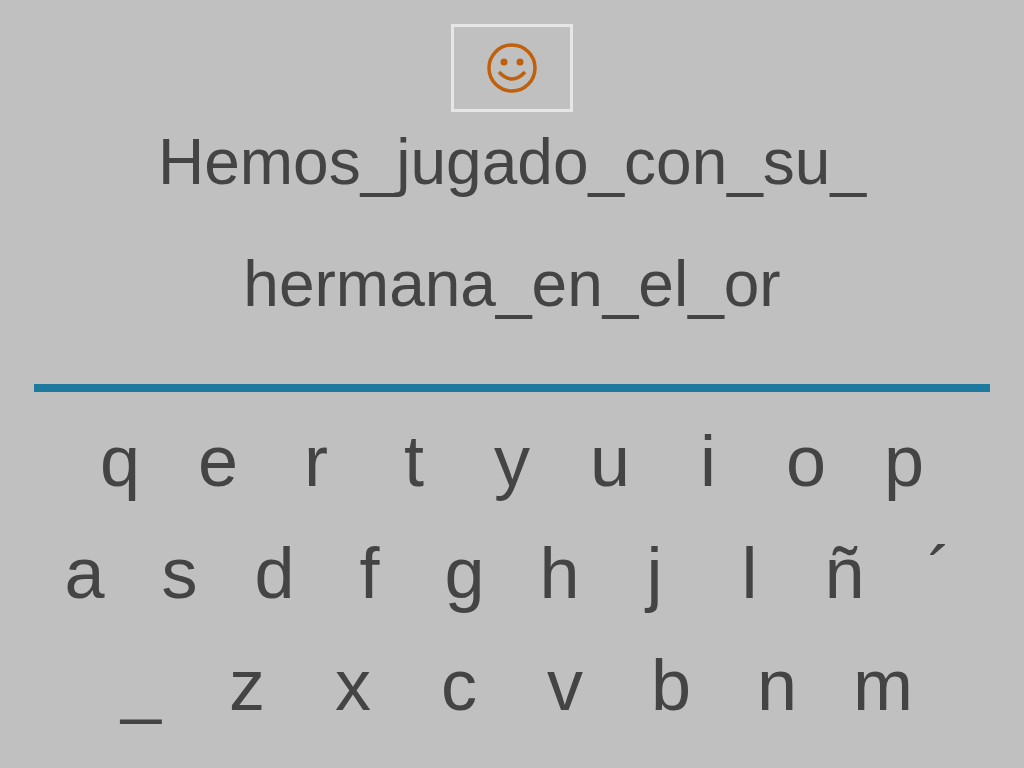 This screenshot has height=768, width=1024. What do you see at coordinates (179, 573) in the screenshot?
I see `letter-key: s` at bounding box center [179, 573].